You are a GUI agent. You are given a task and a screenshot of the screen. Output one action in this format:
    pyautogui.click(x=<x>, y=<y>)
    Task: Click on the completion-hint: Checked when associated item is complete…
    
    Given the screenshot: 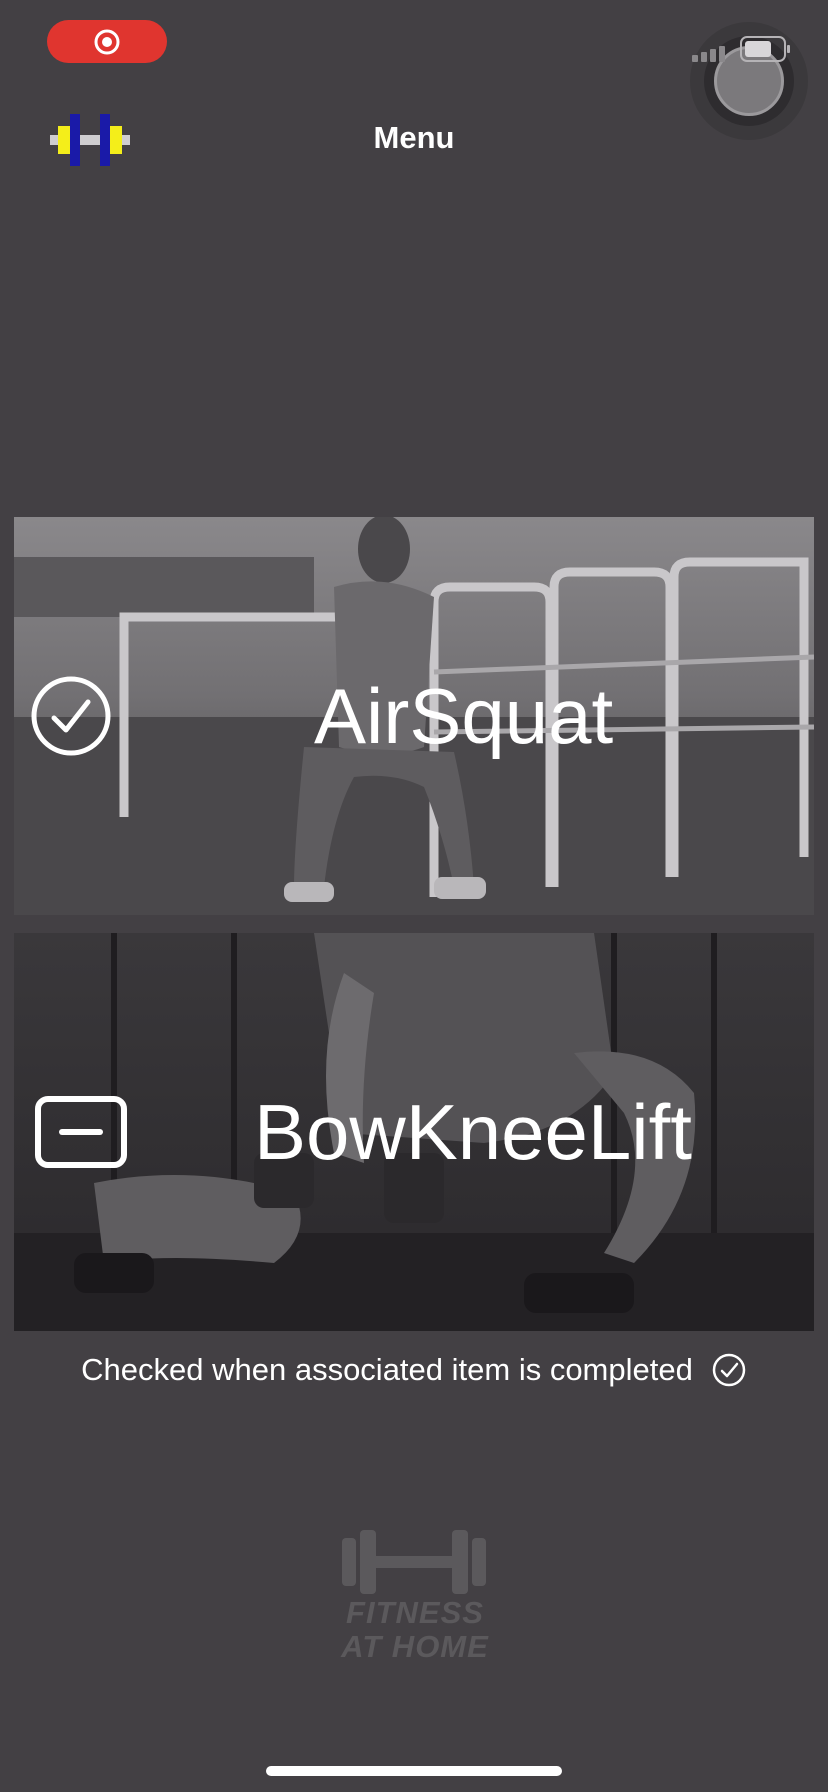 What is the action you would take?
    pyautogui.click(x=414, y=1370)
    